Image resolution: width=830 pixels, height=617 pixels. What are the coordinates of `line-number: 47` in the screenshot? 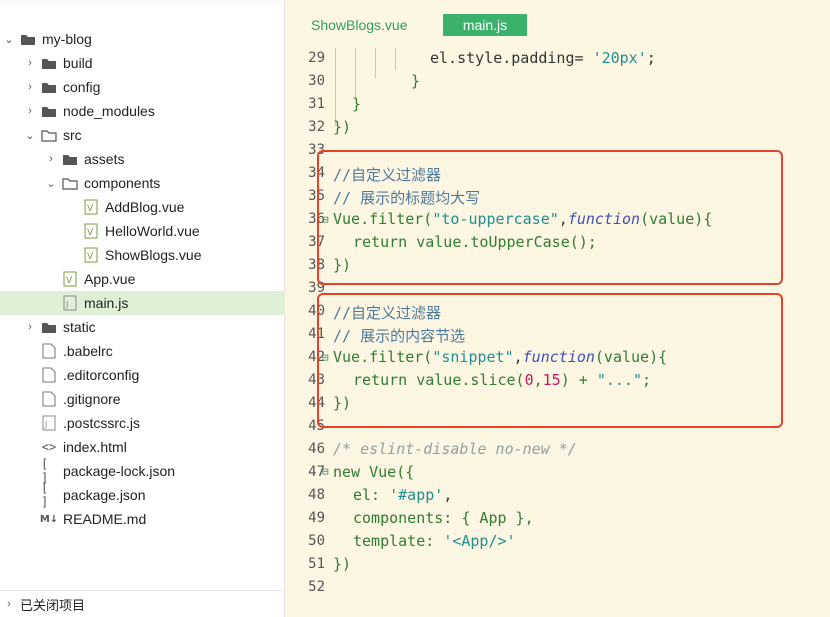 It's located at (316, 472).